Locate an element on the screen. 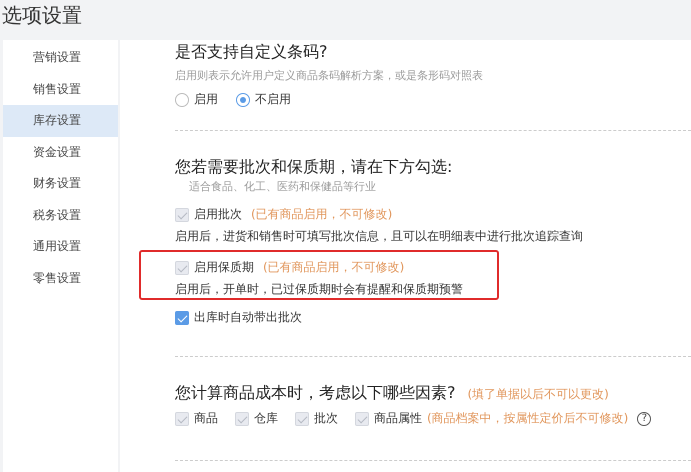 Image resolution: width=691 pixels, height=472 pixels. hint-text: 启用则表示允许用户定义商品条码解析方案，或是条形码对照表 is located at coordinates (329, 76).